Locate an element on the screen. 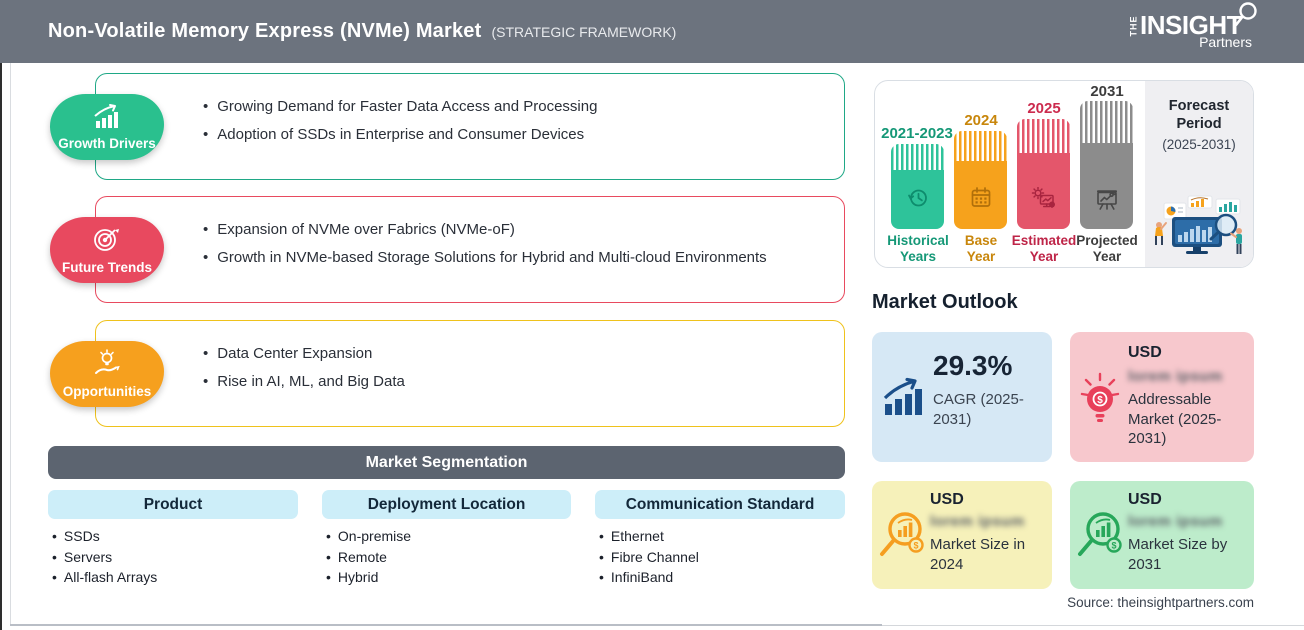 The width and height of the screenshot is (1304, 630). card-label: Market Size in 2024 is located at coordinates (978, 554).